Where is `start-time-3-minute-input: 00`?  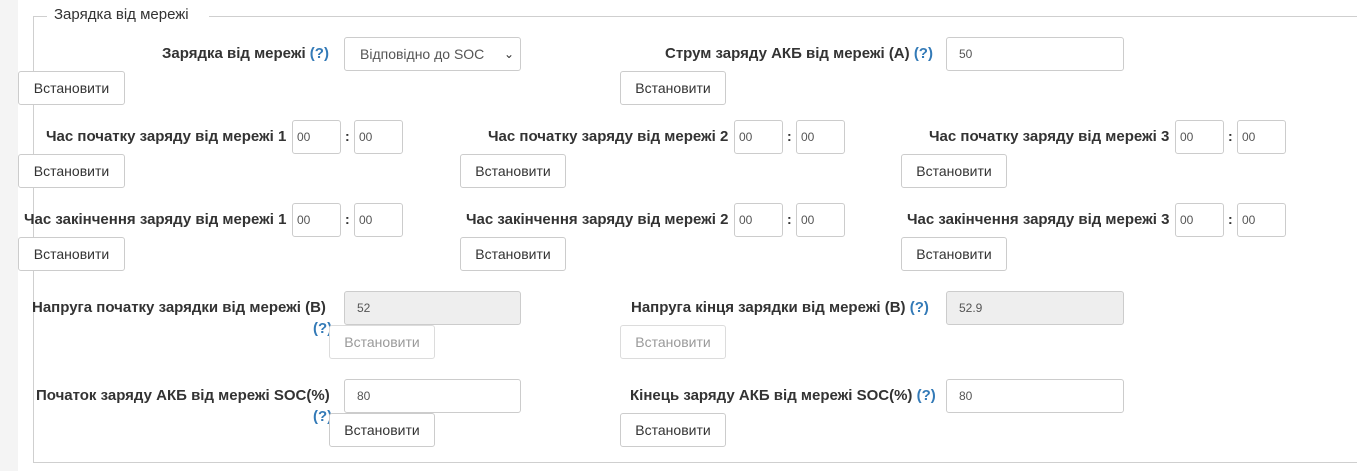
start-time-3-minute-input: 00 is located at coordinates (1261, 137).